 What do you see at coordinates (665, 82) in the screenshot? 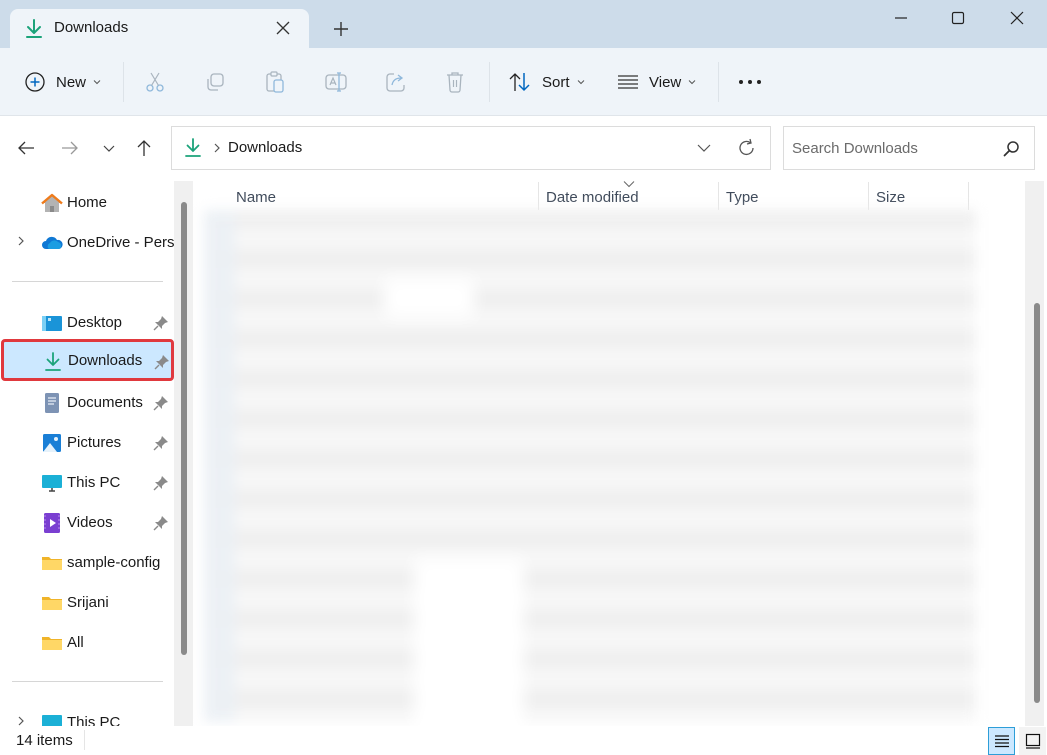
I see `view-label: View` at bounding box center [665, 82].